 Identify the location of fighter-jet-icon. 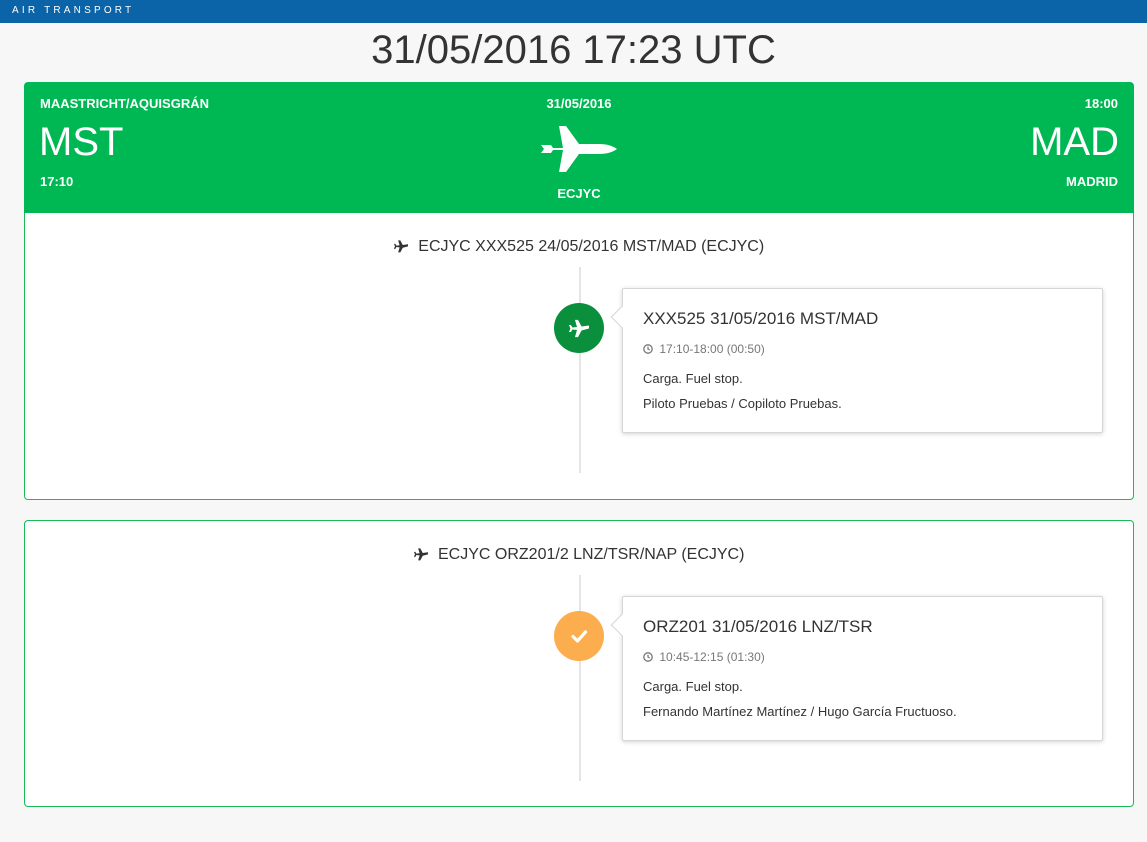
(579, 149).